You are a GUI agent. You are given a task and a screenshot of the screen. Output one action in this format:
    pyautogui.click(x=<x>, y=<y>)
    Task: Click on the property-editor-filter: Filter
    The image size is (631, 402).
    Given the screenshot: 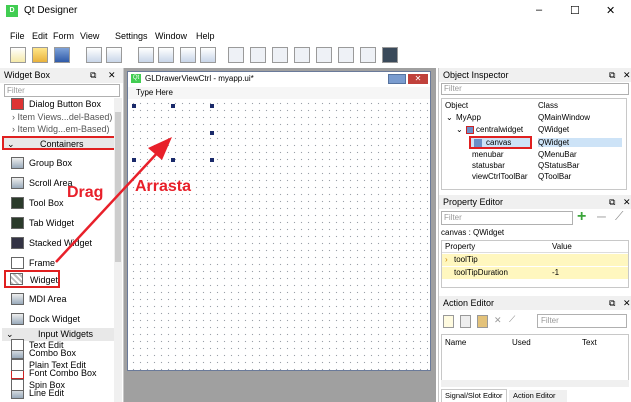 What is the action you would take?
    pyautogui.click(x=507, y=218)
    